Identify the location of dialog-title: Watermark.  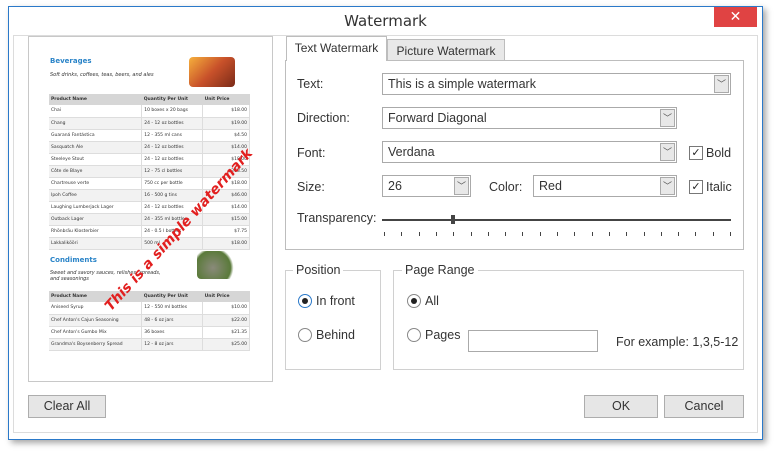
(385, 21).